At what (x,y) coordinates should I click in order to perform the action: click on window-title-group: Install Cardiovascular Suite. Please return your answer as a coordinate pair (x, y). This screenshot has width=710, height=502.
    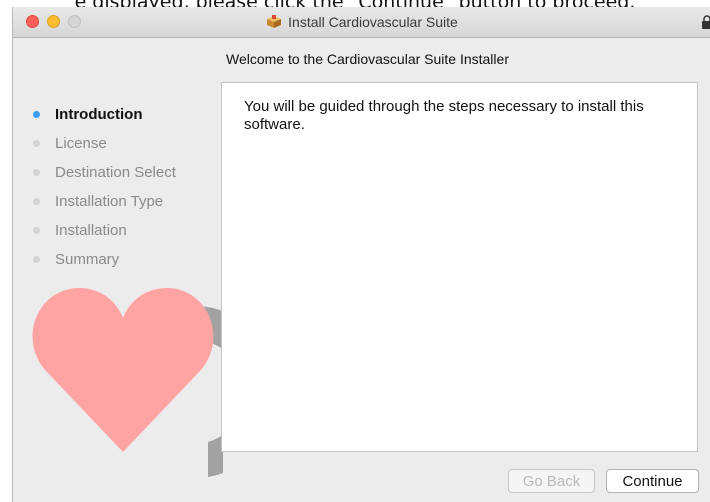
    Looking at the image, I should click on (361, 22).